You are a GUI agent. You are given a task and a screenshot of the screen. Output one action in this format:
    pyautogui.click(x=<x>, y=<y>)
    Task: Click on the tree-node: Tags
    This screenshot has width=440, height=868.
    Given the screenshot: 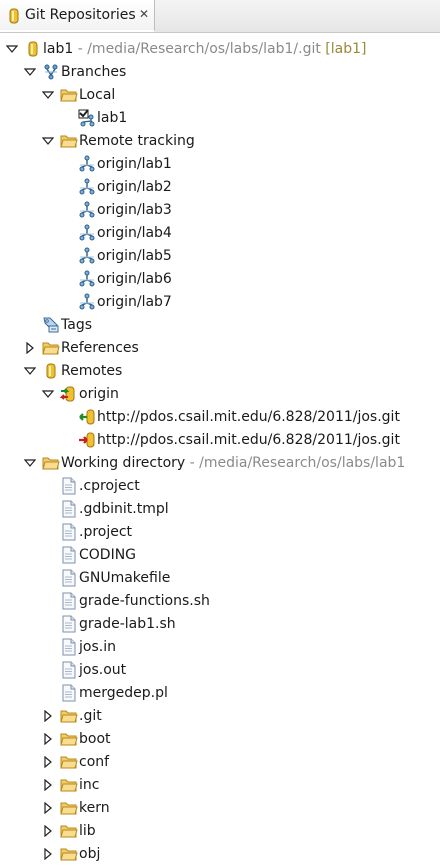 What is the action you would take?
    pyautogui.click(x=220, y=325)
    